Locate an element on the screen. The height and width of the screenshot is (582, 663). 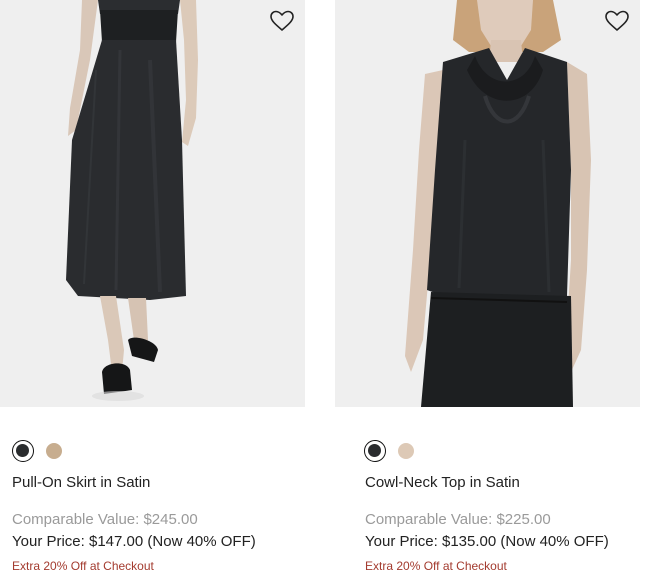
comparable-amount: $225.00 is located at coordinates (523, 519).